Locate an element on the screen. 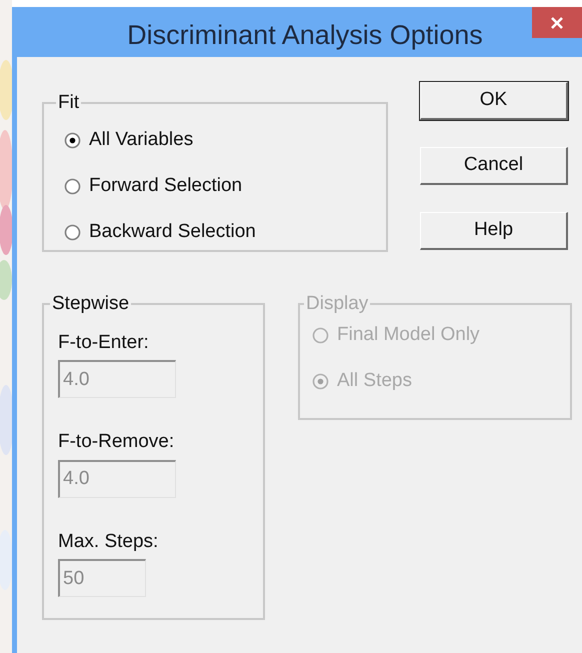  field-label: F-to-Remove: is located at coordinates (117, 442).